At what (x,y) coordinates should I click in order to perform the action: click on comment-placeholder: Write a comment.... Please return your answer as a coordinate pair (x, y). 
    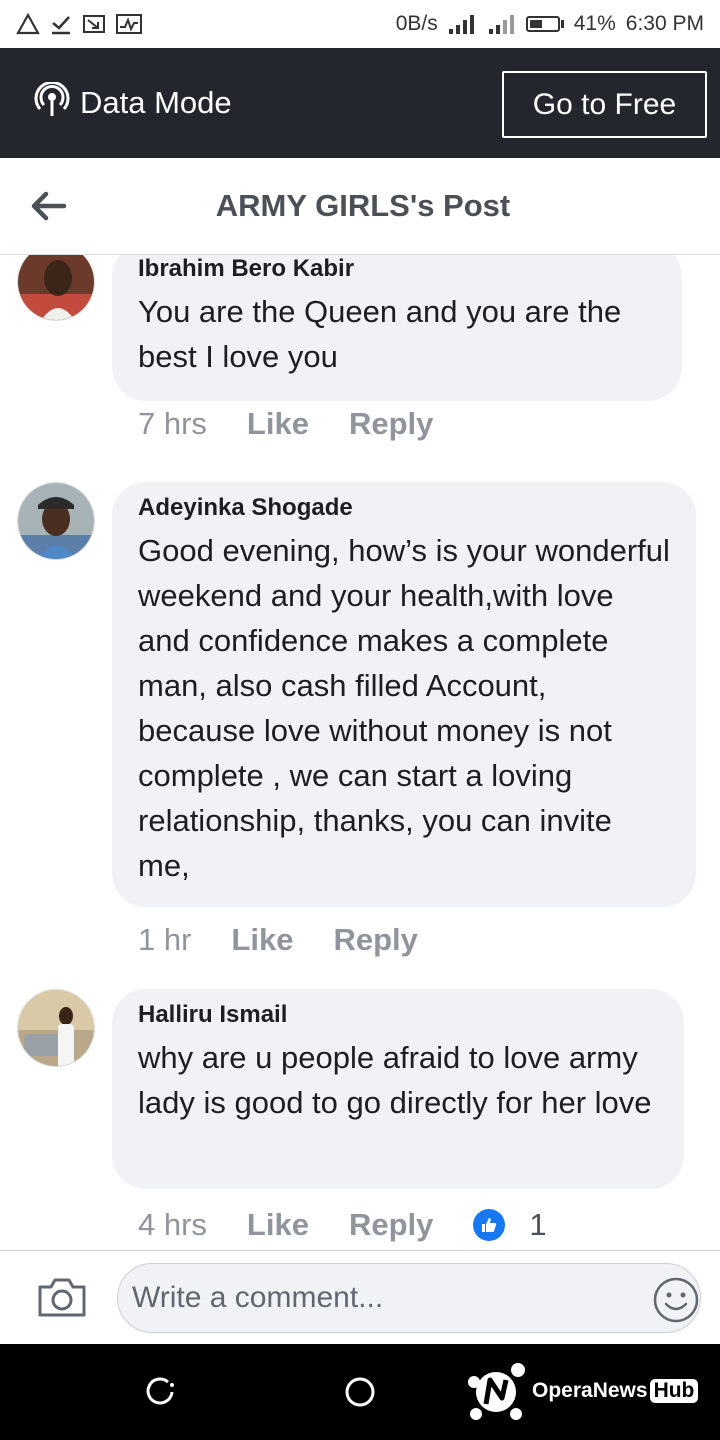
    Looking at the image, I should click on (258, 1297).